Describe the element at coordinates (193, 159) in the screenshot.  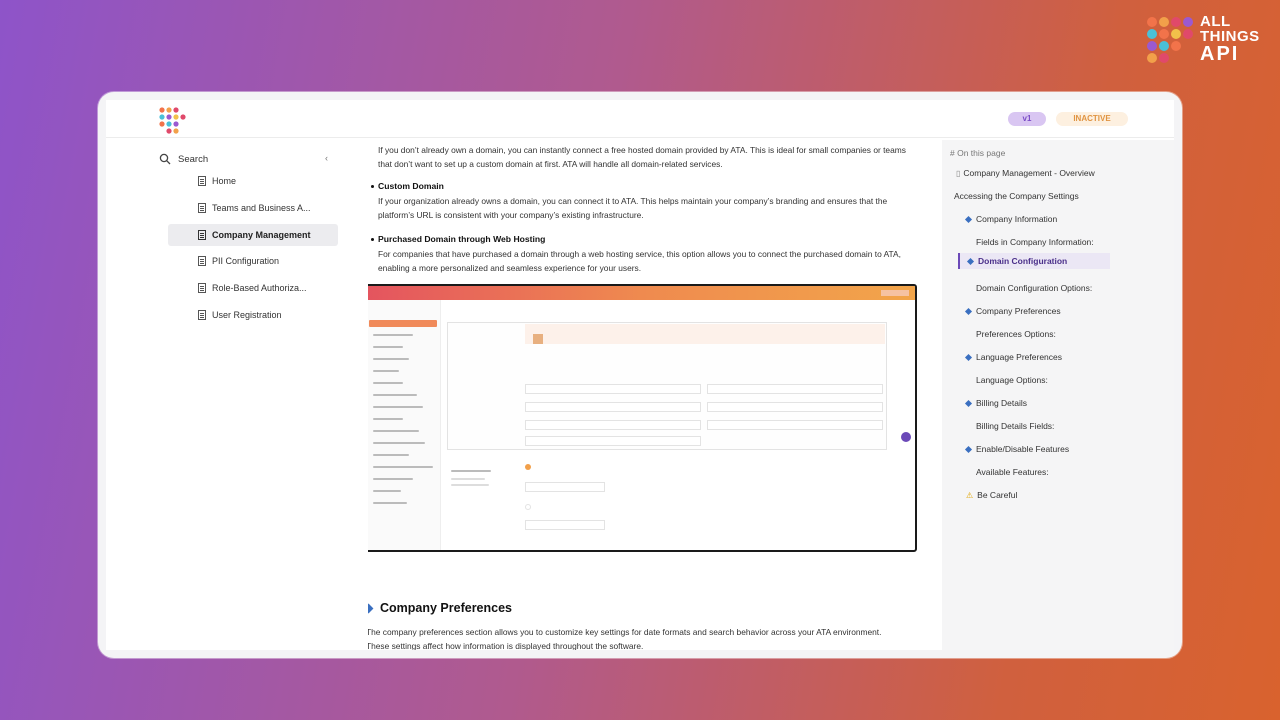
I see `search-label: Search` at that location.